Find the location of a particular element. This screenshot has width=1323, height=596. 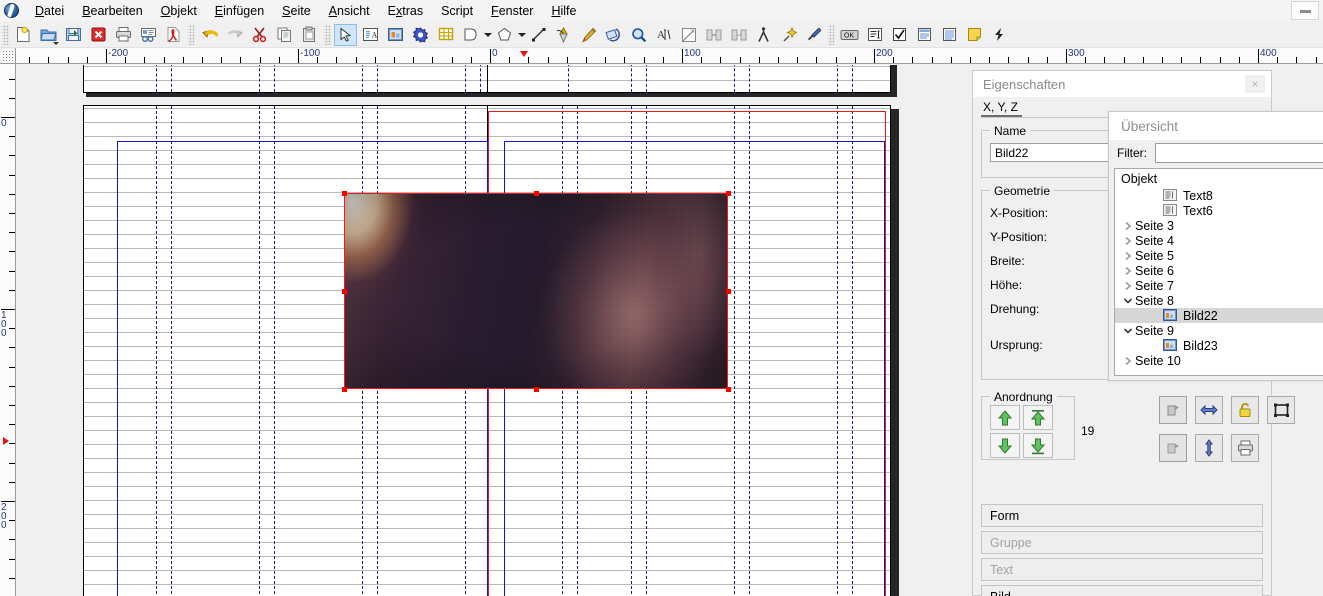

pdf-checkbox-icon is located at coordinates (899, 35).